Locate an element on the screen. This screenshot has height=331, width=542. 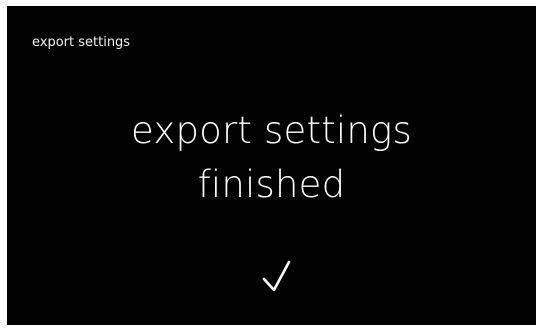
page-title: export settings is located at coordinates (81, 42).